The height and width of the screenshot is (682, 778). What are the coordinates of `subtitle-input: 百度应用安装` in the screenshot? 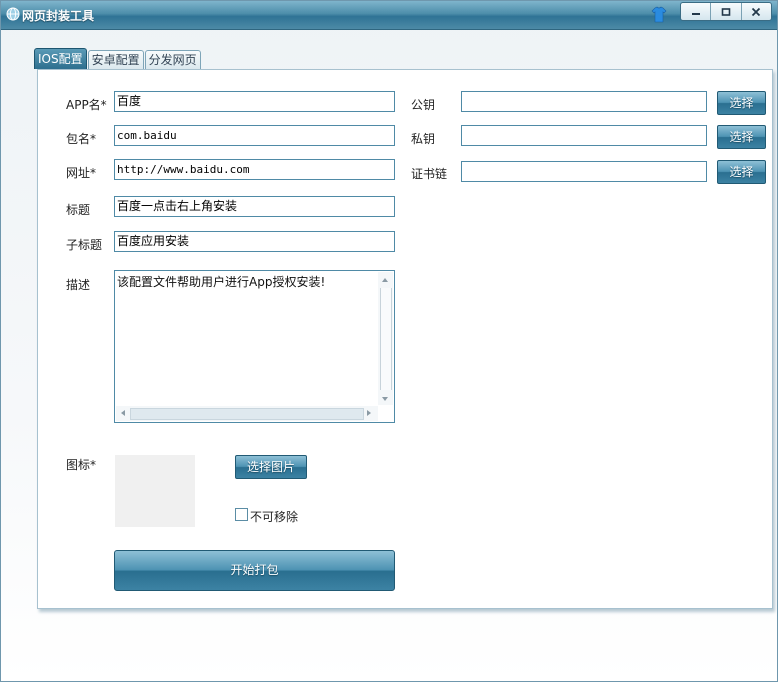 It's located at (254, 241).